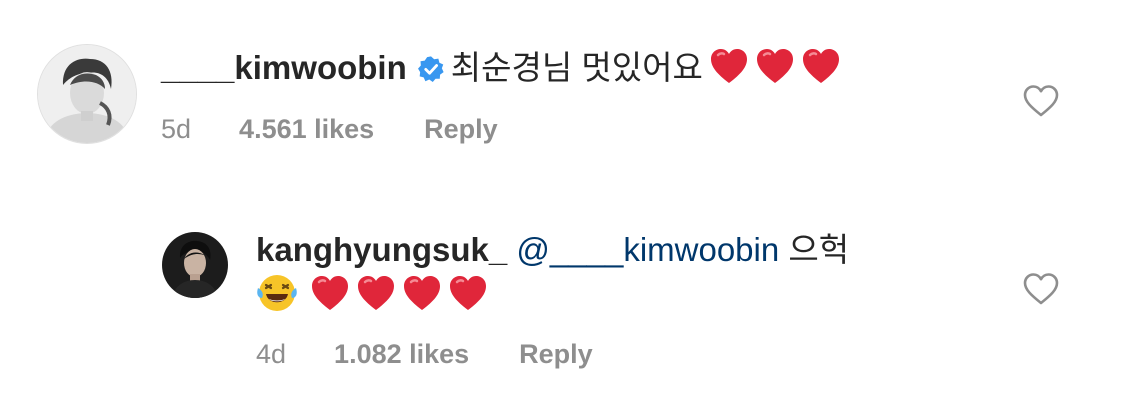 This screenshot has height=417, width=1125. What do you see at coordinates (271, 354) in the screenshot?
I see `comment-age: 4d` at bounding box center [271, 354].